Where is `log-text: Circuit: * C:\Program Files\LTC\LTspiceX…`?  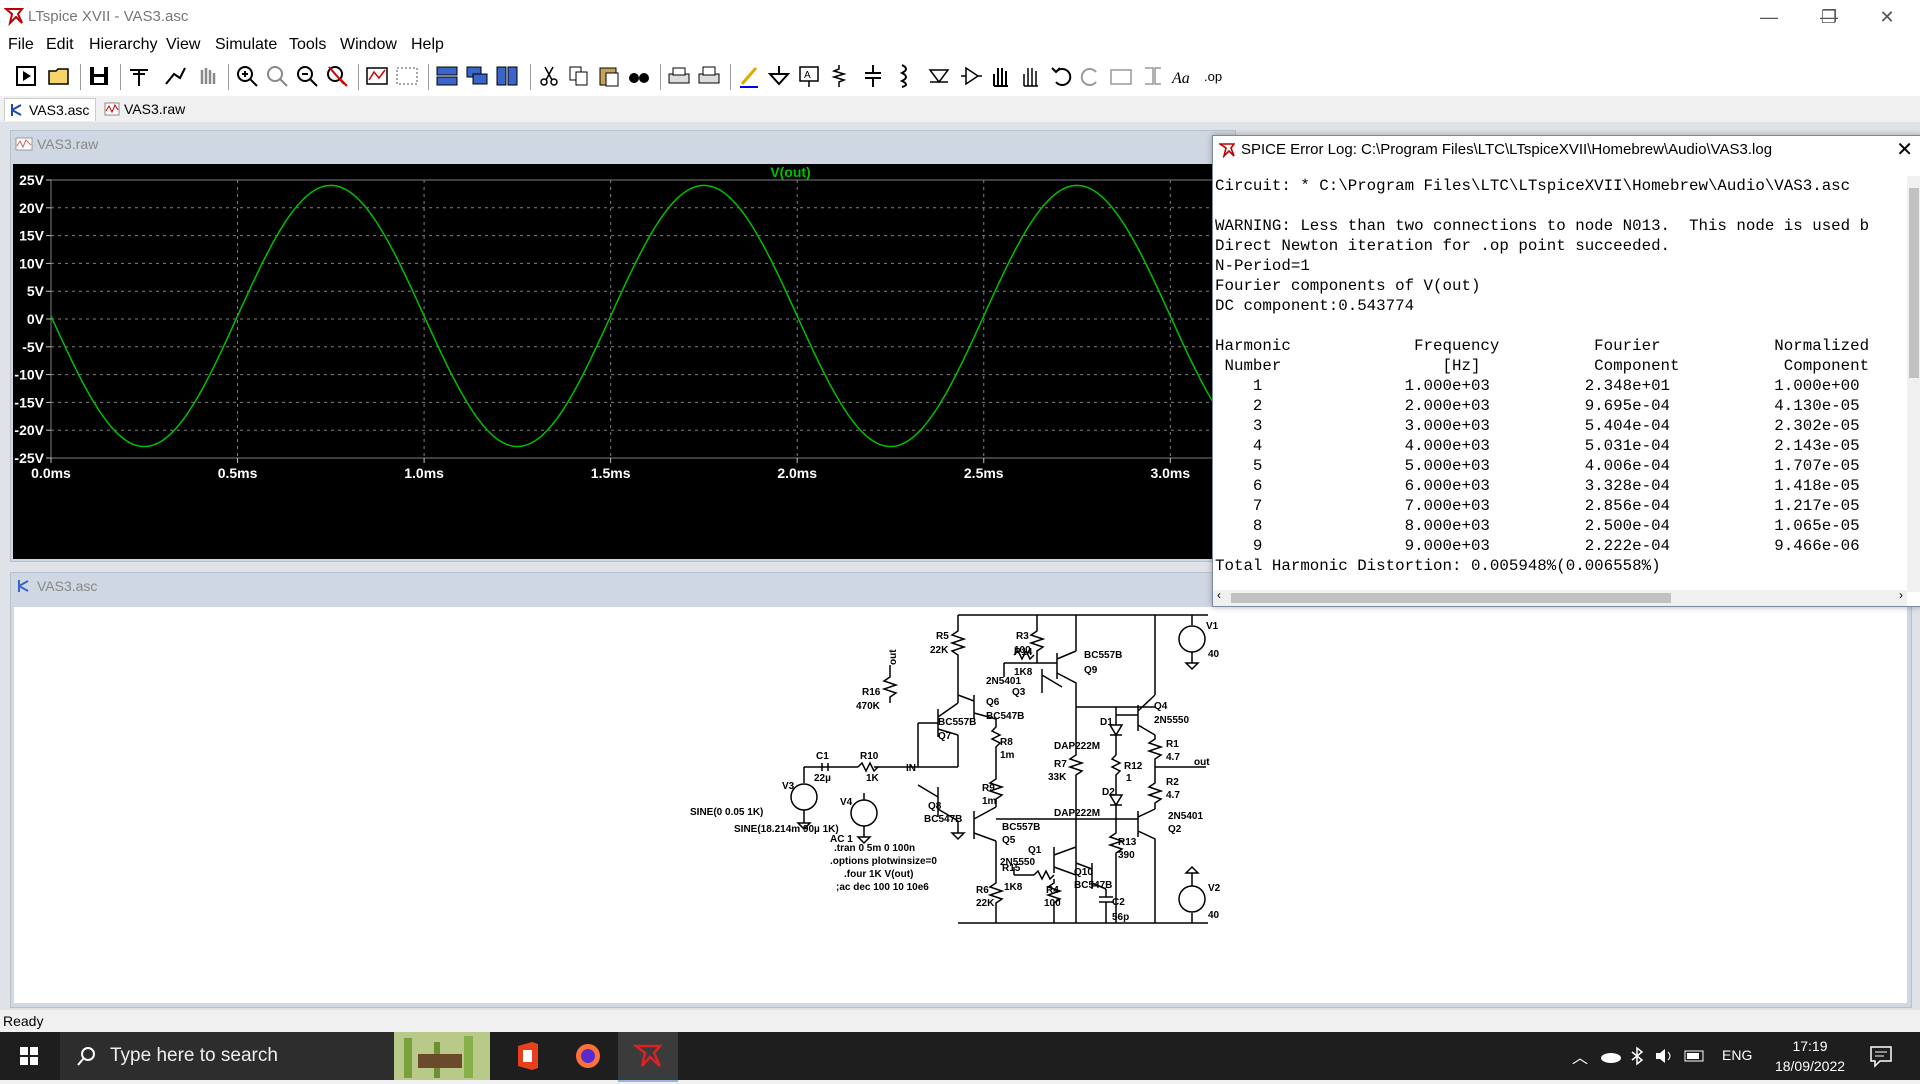 log-text: Circuit: * C:\Program Files\LTC\LTspiceX… is located at coordinates (1562, 382).